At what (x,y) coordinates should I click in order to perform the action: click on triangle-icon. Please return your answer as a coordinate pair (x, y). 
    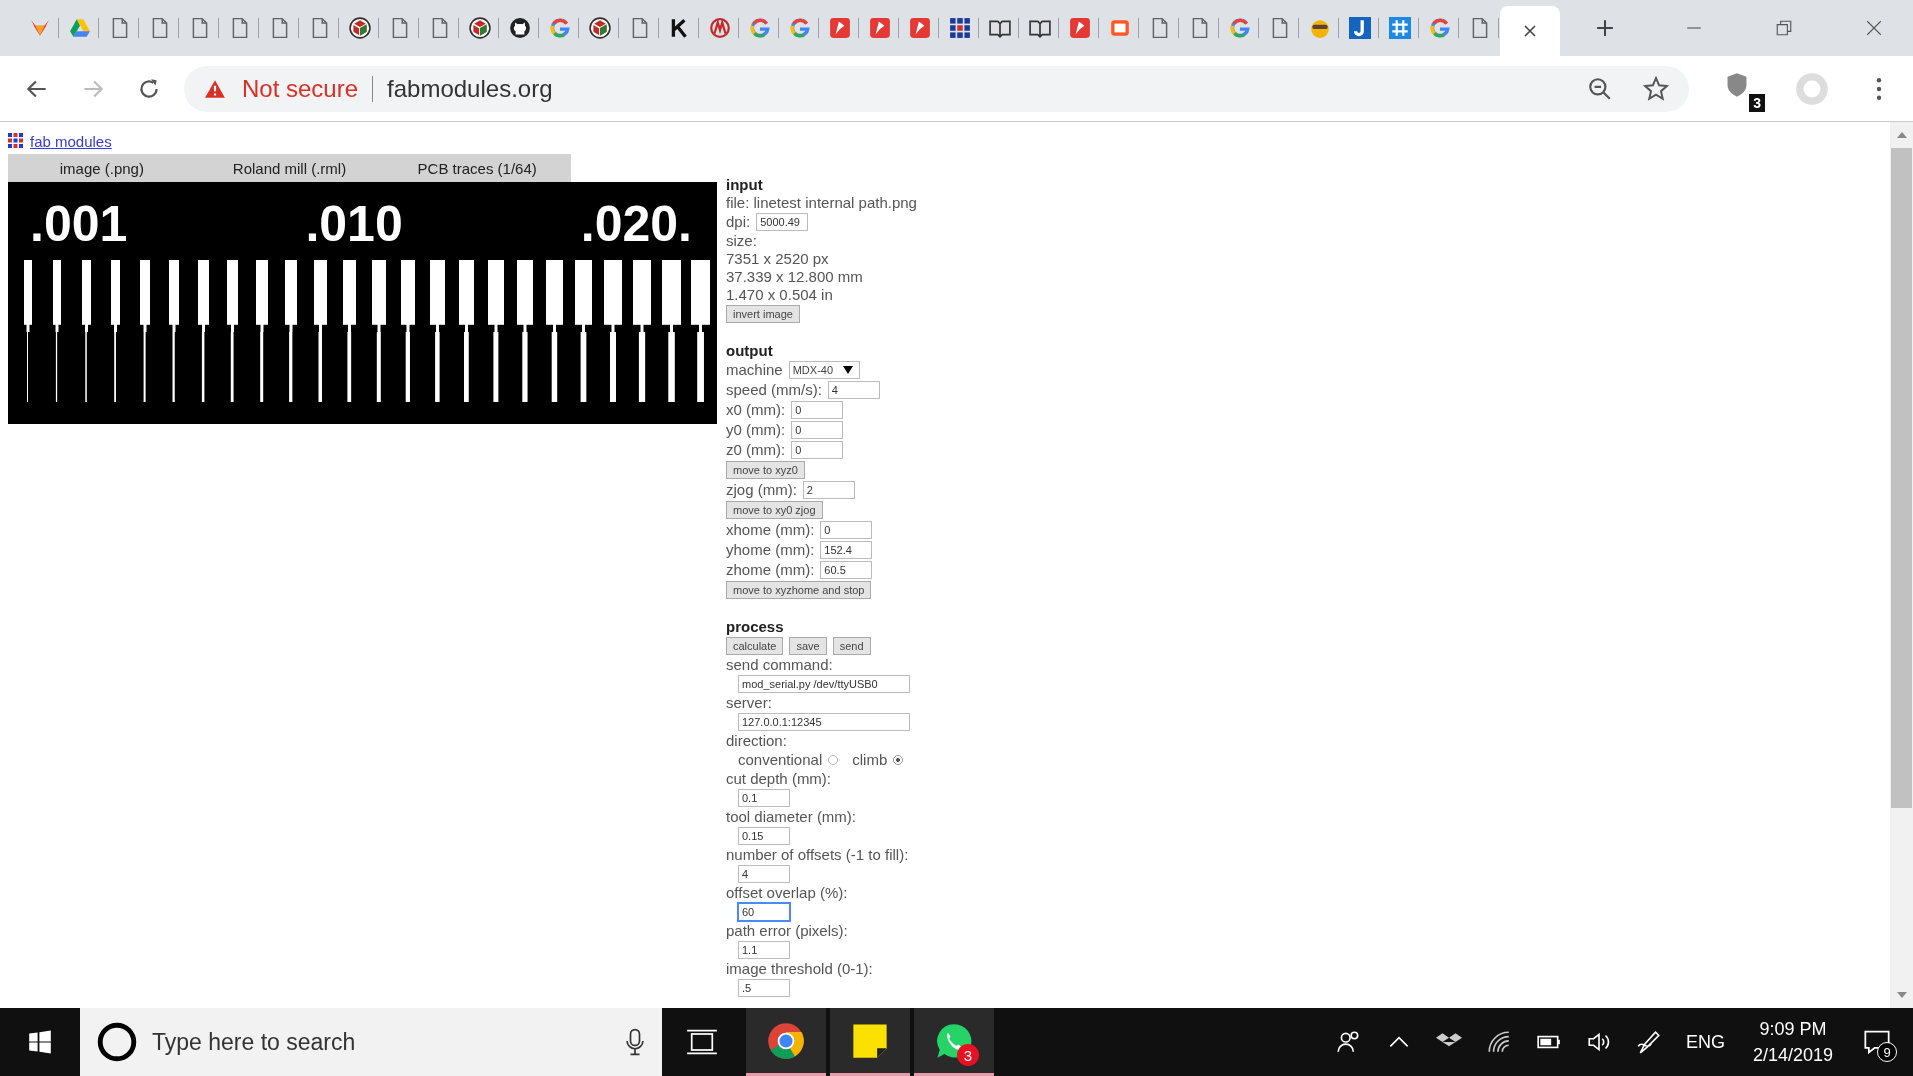
    Looking at the image, I should click on (79, 28).